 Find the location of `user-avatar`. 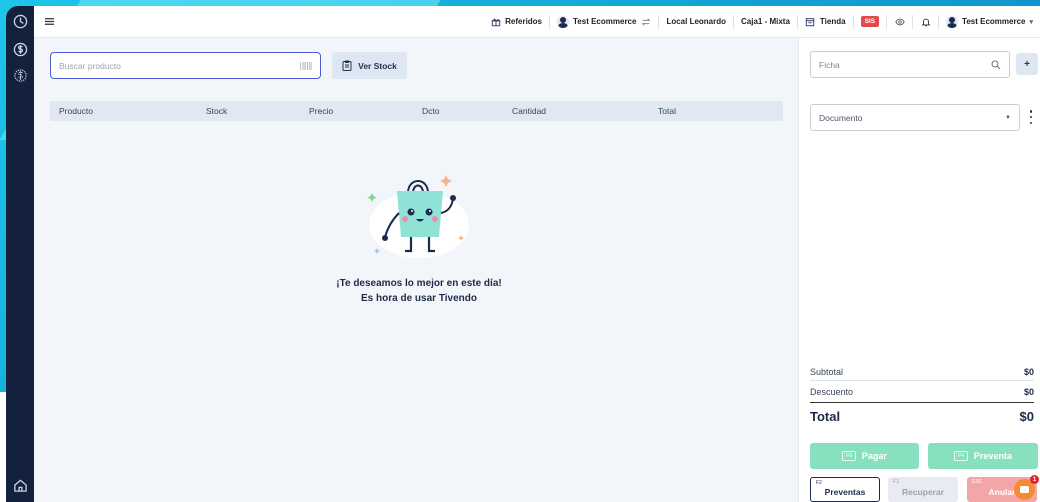

user-avatar is located at coordinates (952, 21).